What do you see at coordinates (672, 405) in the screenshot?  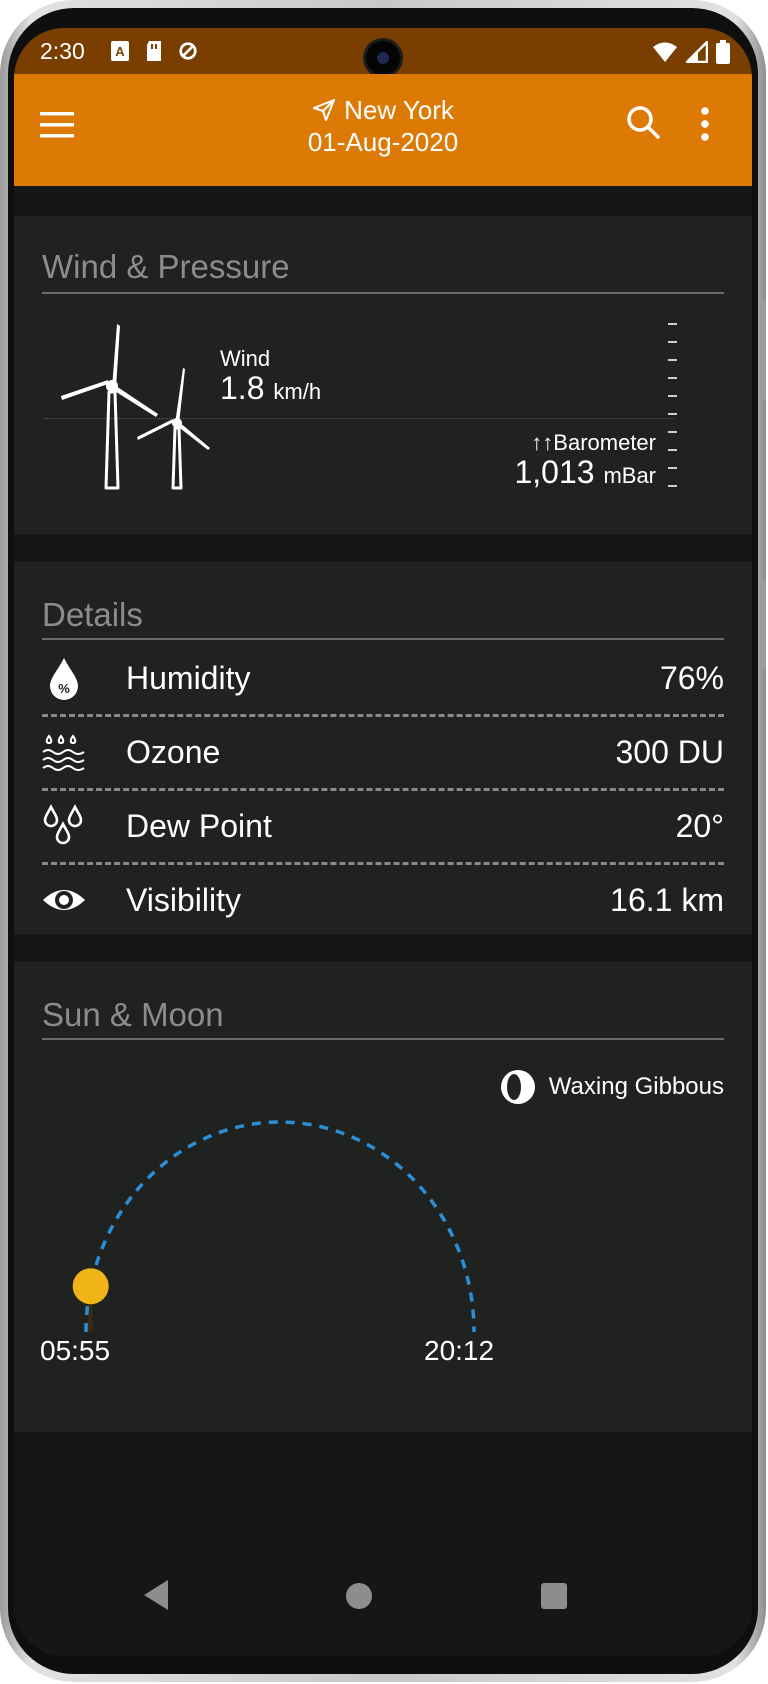 I see `pressure-scale` at bounding box center [672, 405].